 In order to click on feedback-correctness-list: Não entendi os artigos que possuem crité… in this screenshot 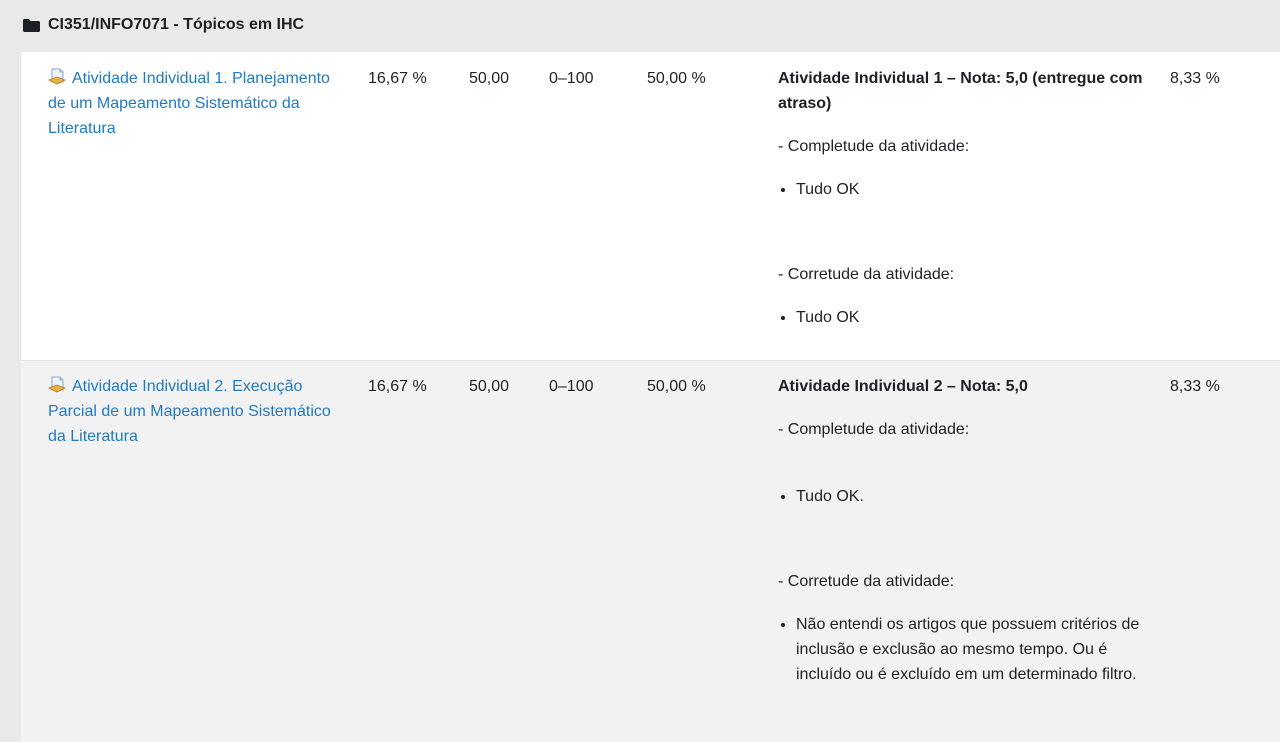, I will do `click(963, 649)`.